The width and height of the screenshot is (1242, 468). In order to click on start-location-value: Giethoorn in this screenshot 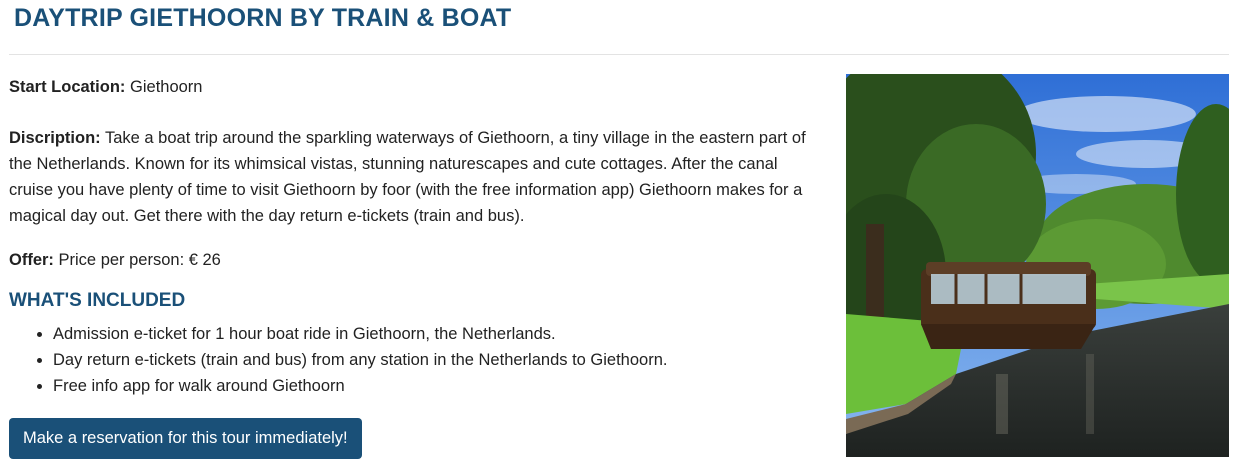, I will do `click(166, 87)`.